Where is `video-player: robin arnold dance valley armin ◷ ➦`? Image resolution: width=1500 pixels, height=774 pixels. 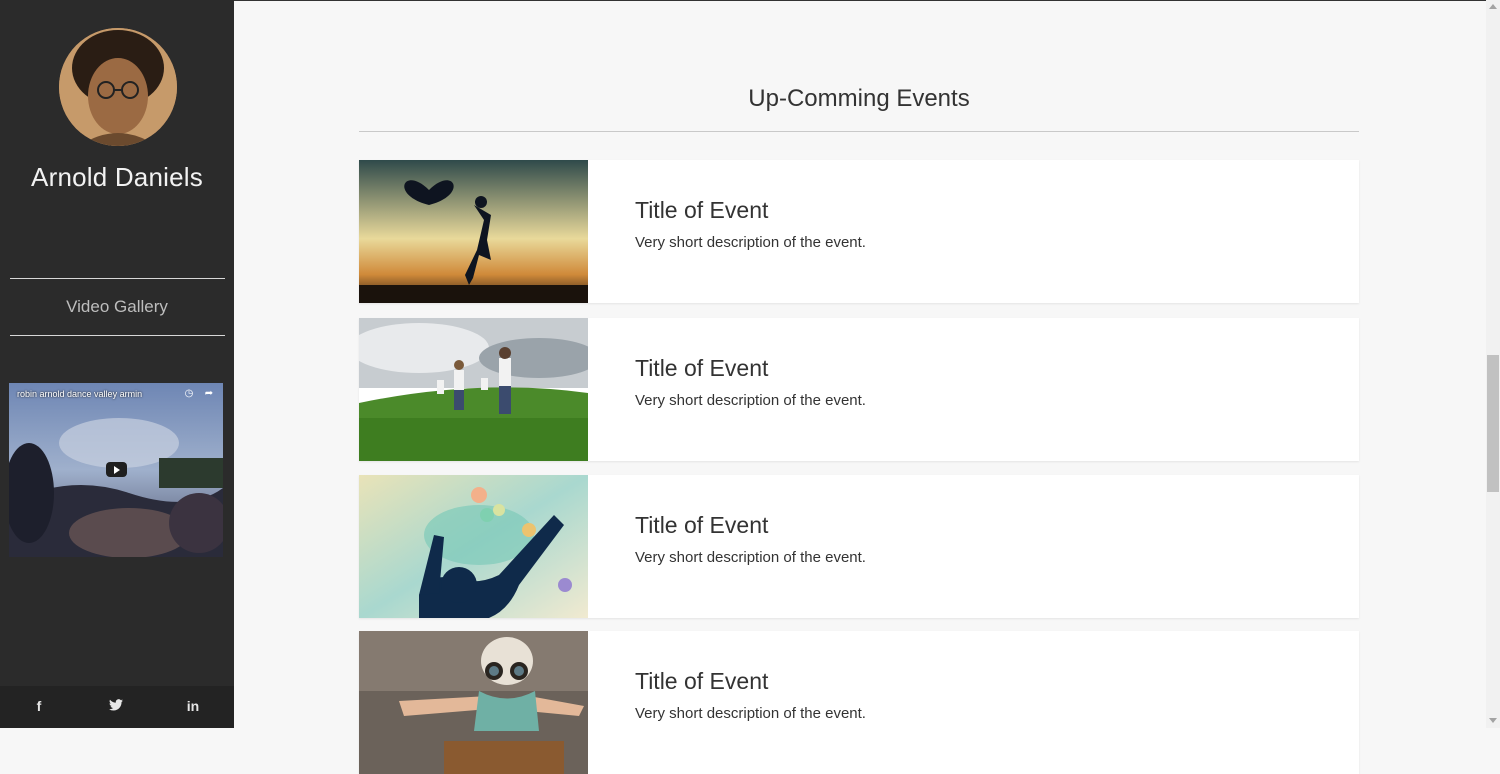
video-player: robin arnold dance valley armin ◷ ➦ is located at coordinates (116, 470).